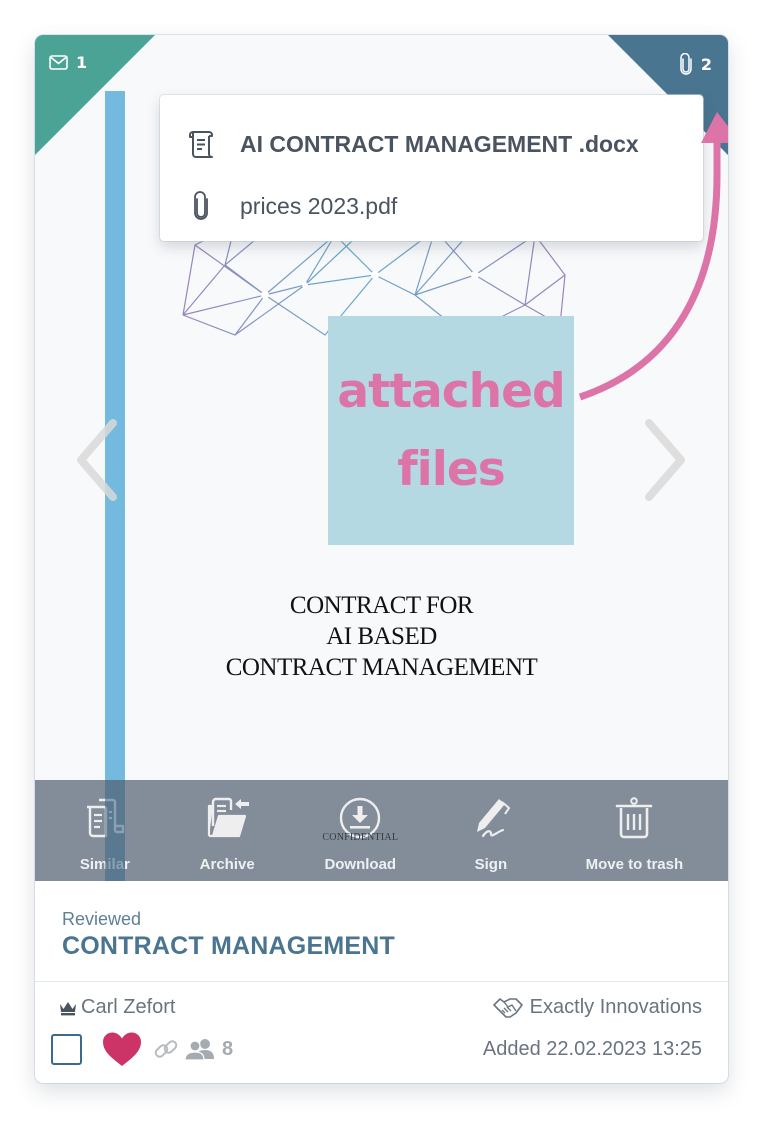  Describe the element at coordinates (58, 62) in the screenshot. I see `envelope-icon` at that location.